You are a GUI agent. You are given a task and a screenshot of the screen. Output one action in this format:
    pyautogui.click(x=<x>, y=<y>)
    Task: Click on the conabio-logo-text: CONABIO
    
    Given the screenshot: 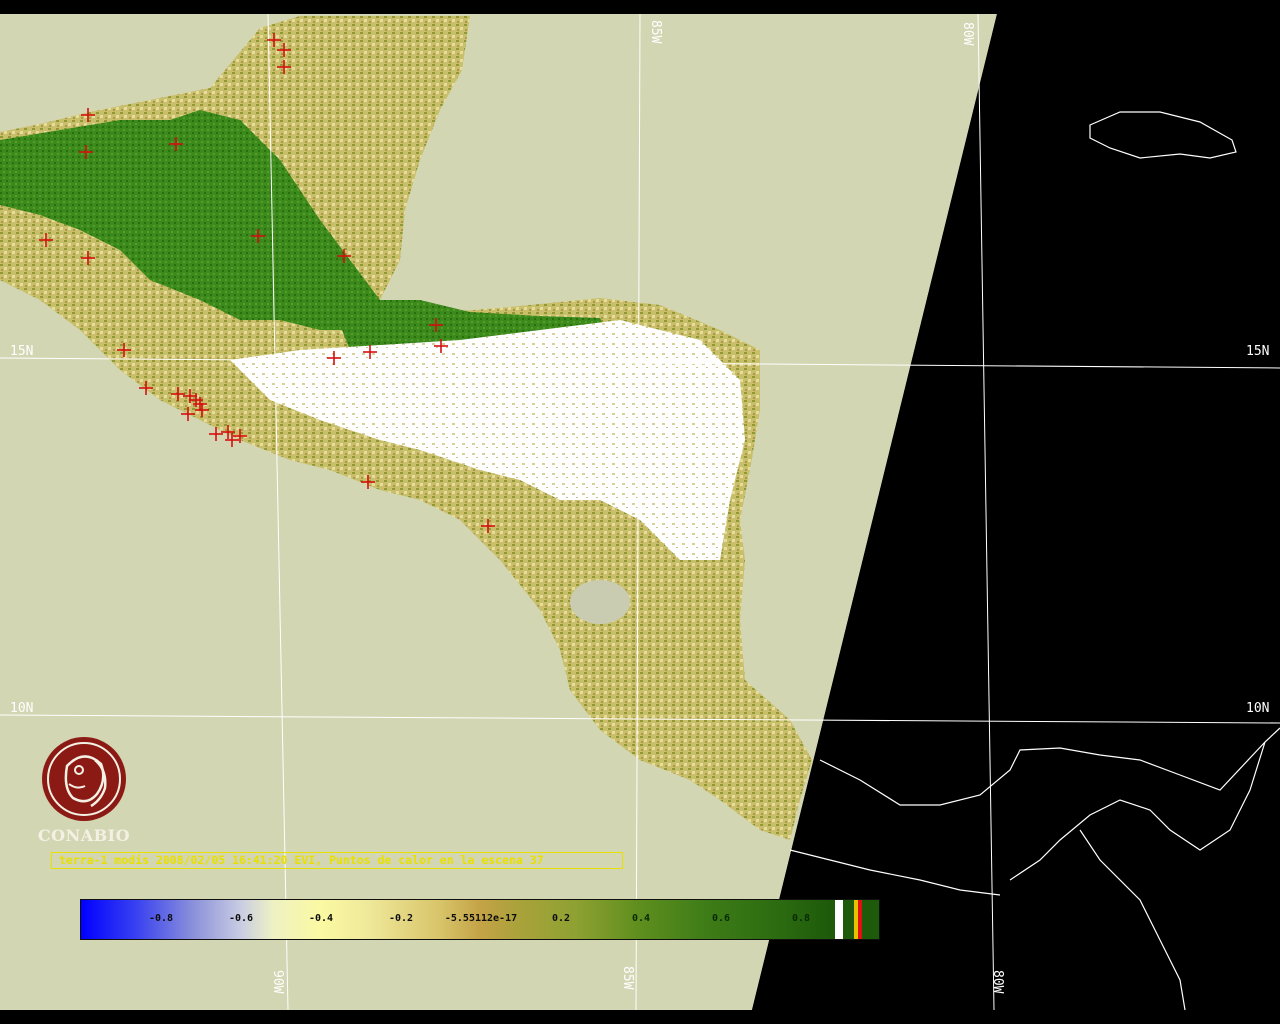 What is the action you would take?
    pyautogui.click(x=84, y=835)
    